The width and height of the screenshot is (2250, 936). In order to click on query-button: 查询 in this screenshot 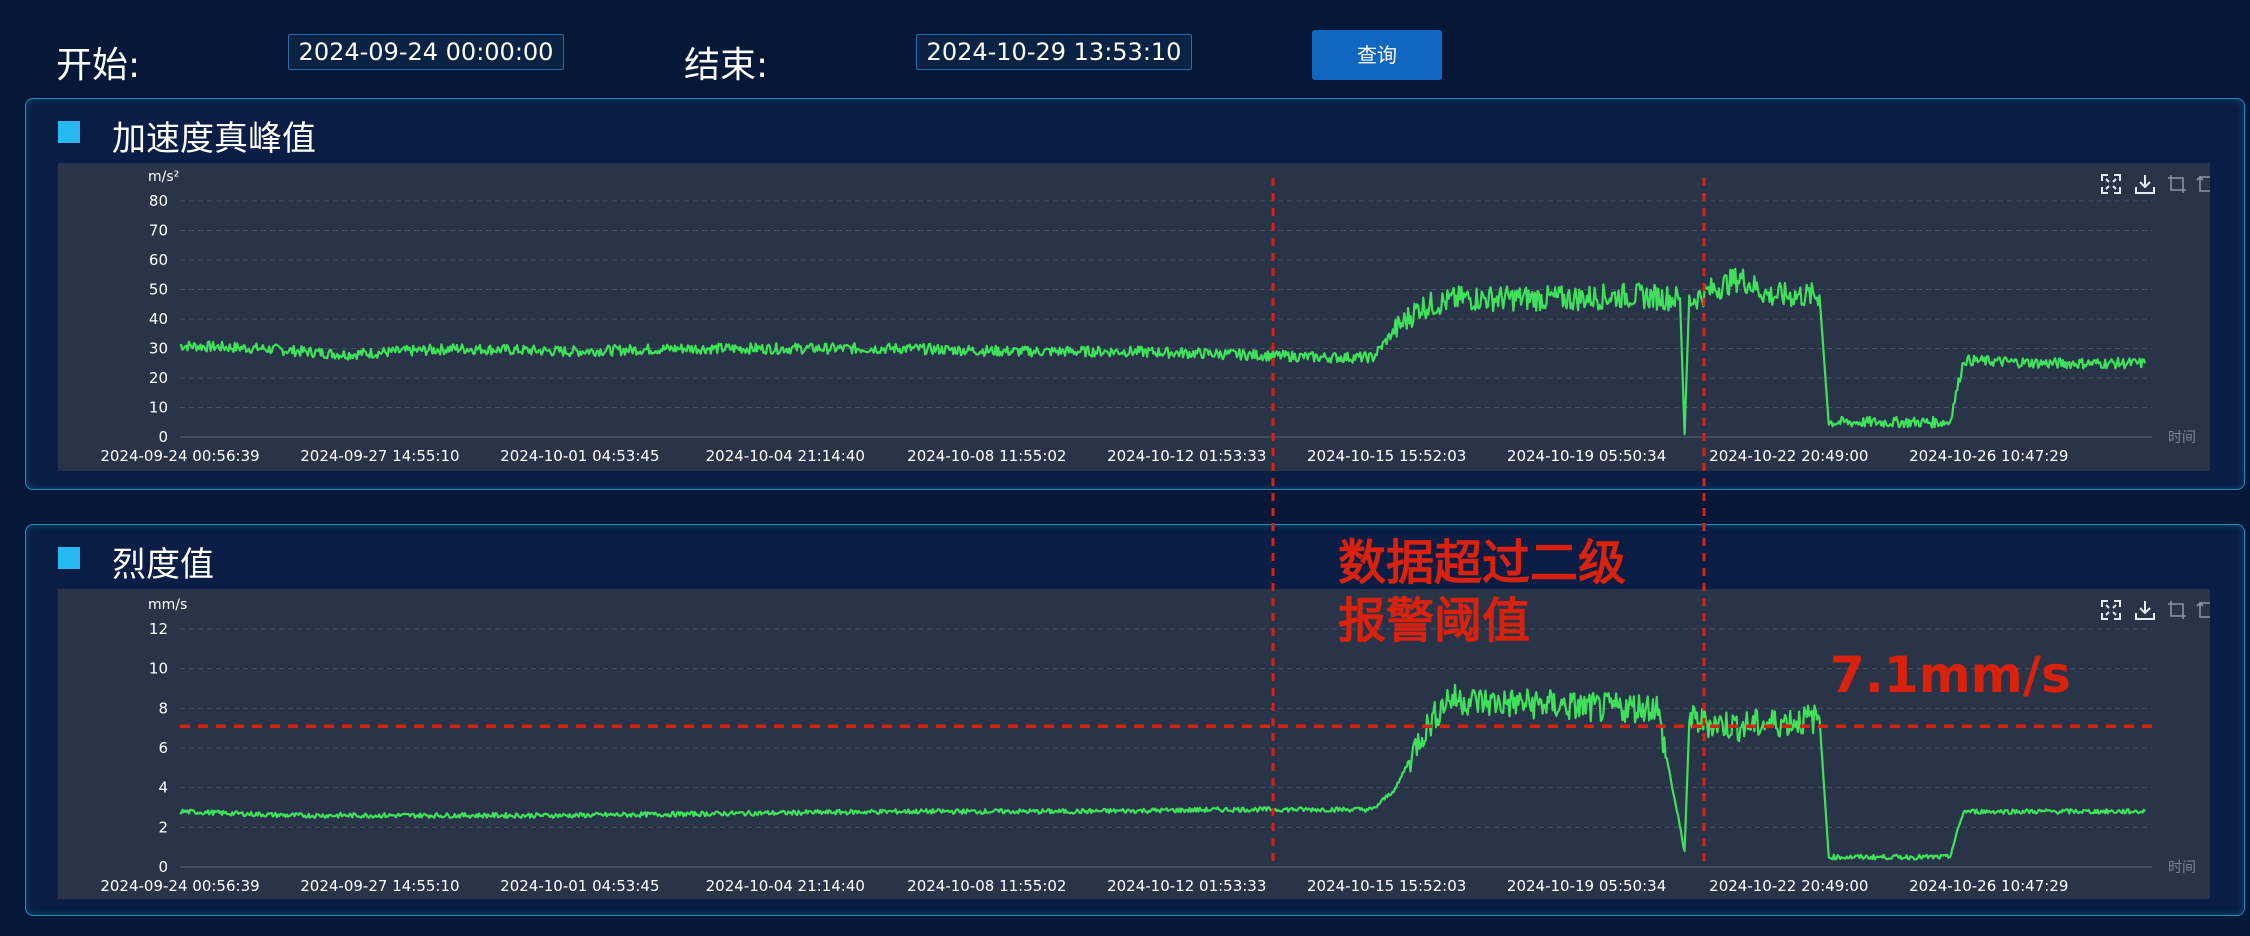, I will do `click(1377, 55)`.